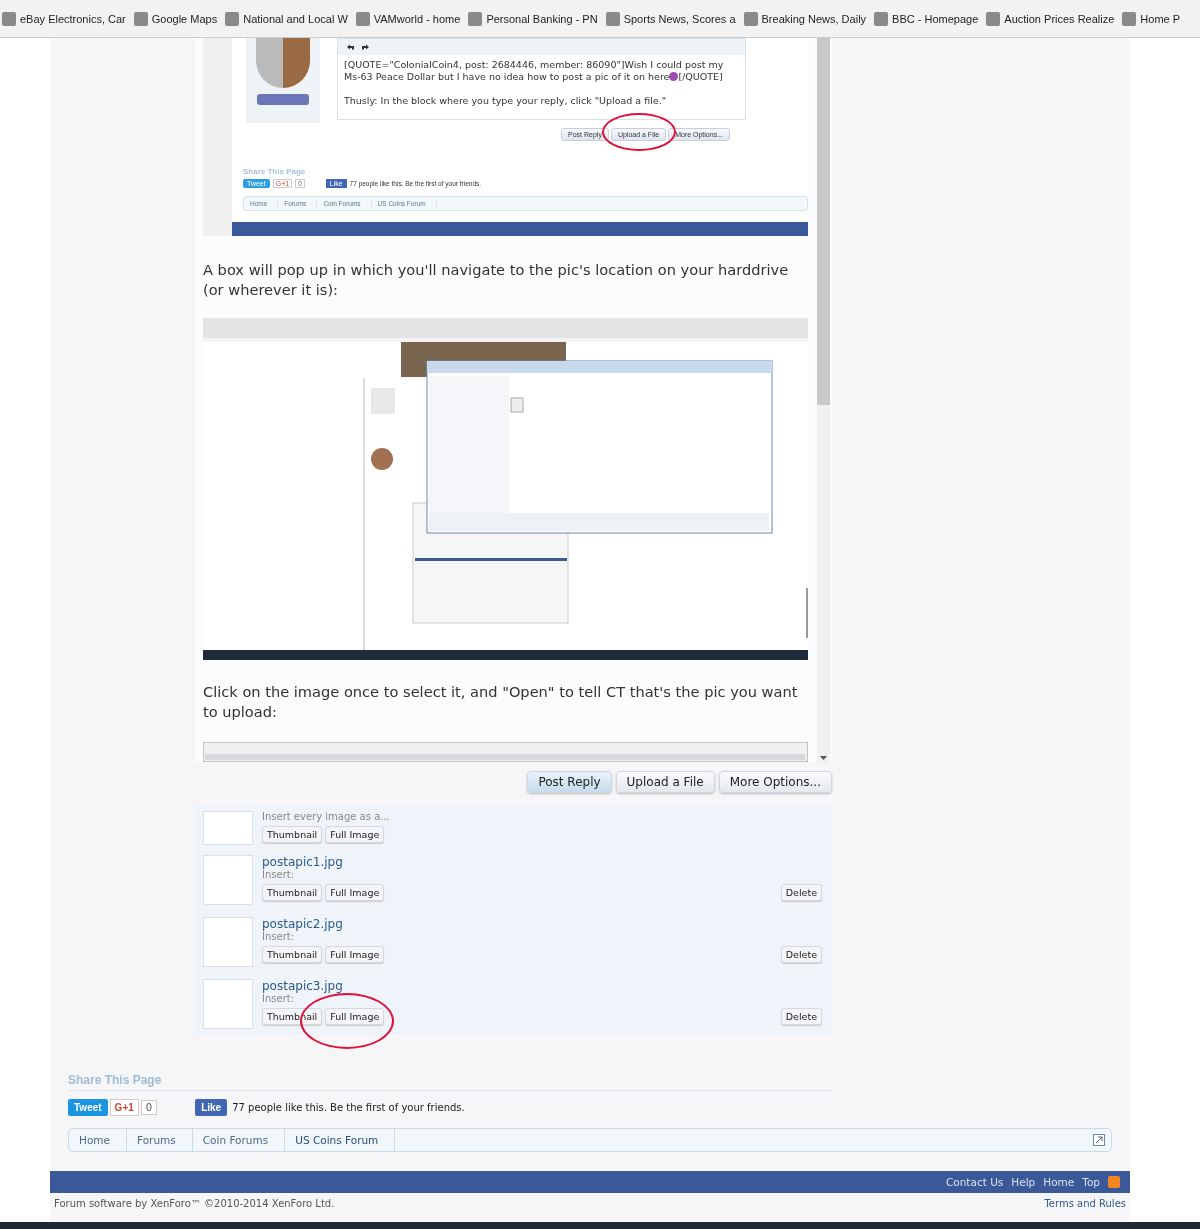 The height and width of the screenshot is (1229, 1200). Describe the element at coordinates (496, 280) in the screenshot. I see `post-paragraph: A box will pop up in which you'll navigate to the pic's location on your harddrive (or wherever it is):` at that location.